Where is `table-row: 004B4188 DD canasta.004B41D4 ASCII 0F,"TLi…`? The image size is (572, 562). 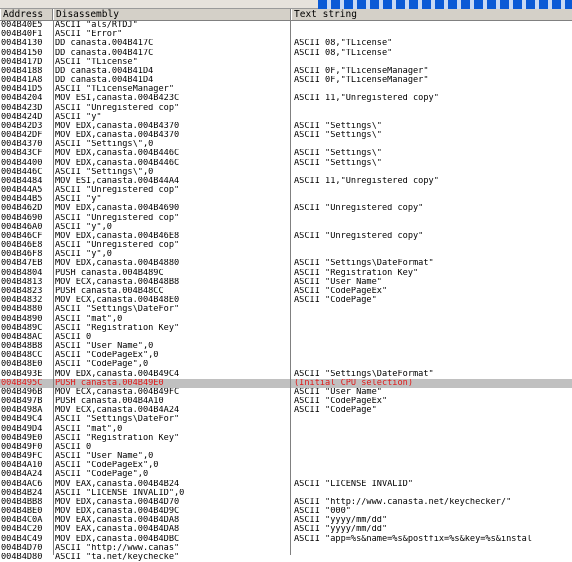 table-row: 004B4188 DD canasta.004B41D4 ASCII 0F,"TLi… is located at coordinates (286, 71).